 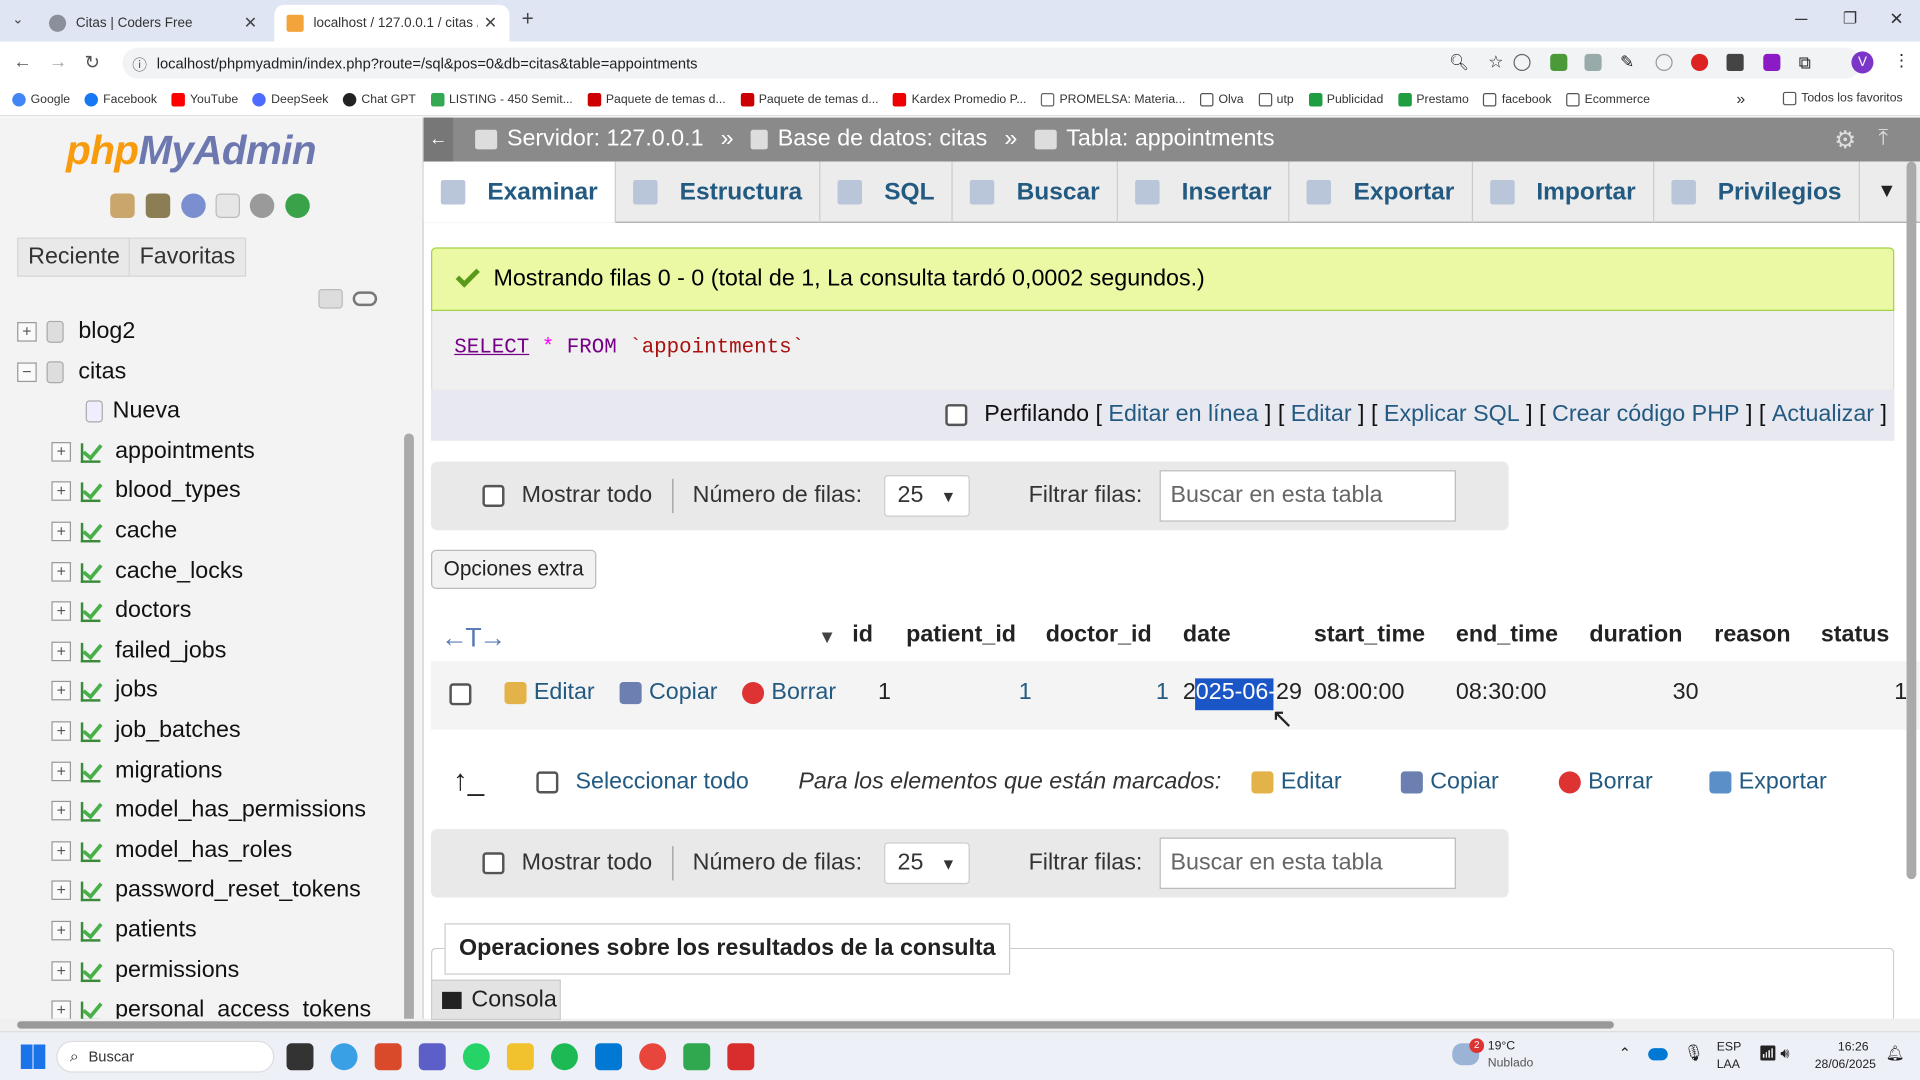 What do you see at coordinates (668, 693) in the screenshot?
I see `row-copy-button: Copiar` at bounding box center [668, 693].